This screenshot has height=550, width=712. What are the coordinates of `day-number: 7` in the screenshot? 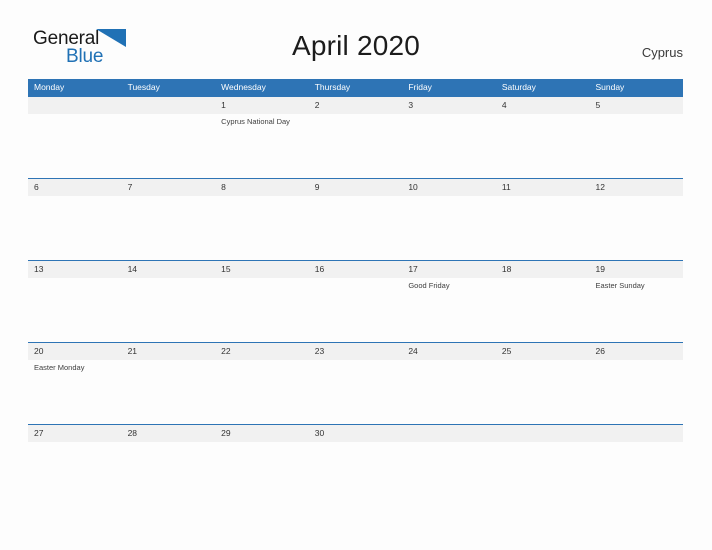 It's located at (169, 187).